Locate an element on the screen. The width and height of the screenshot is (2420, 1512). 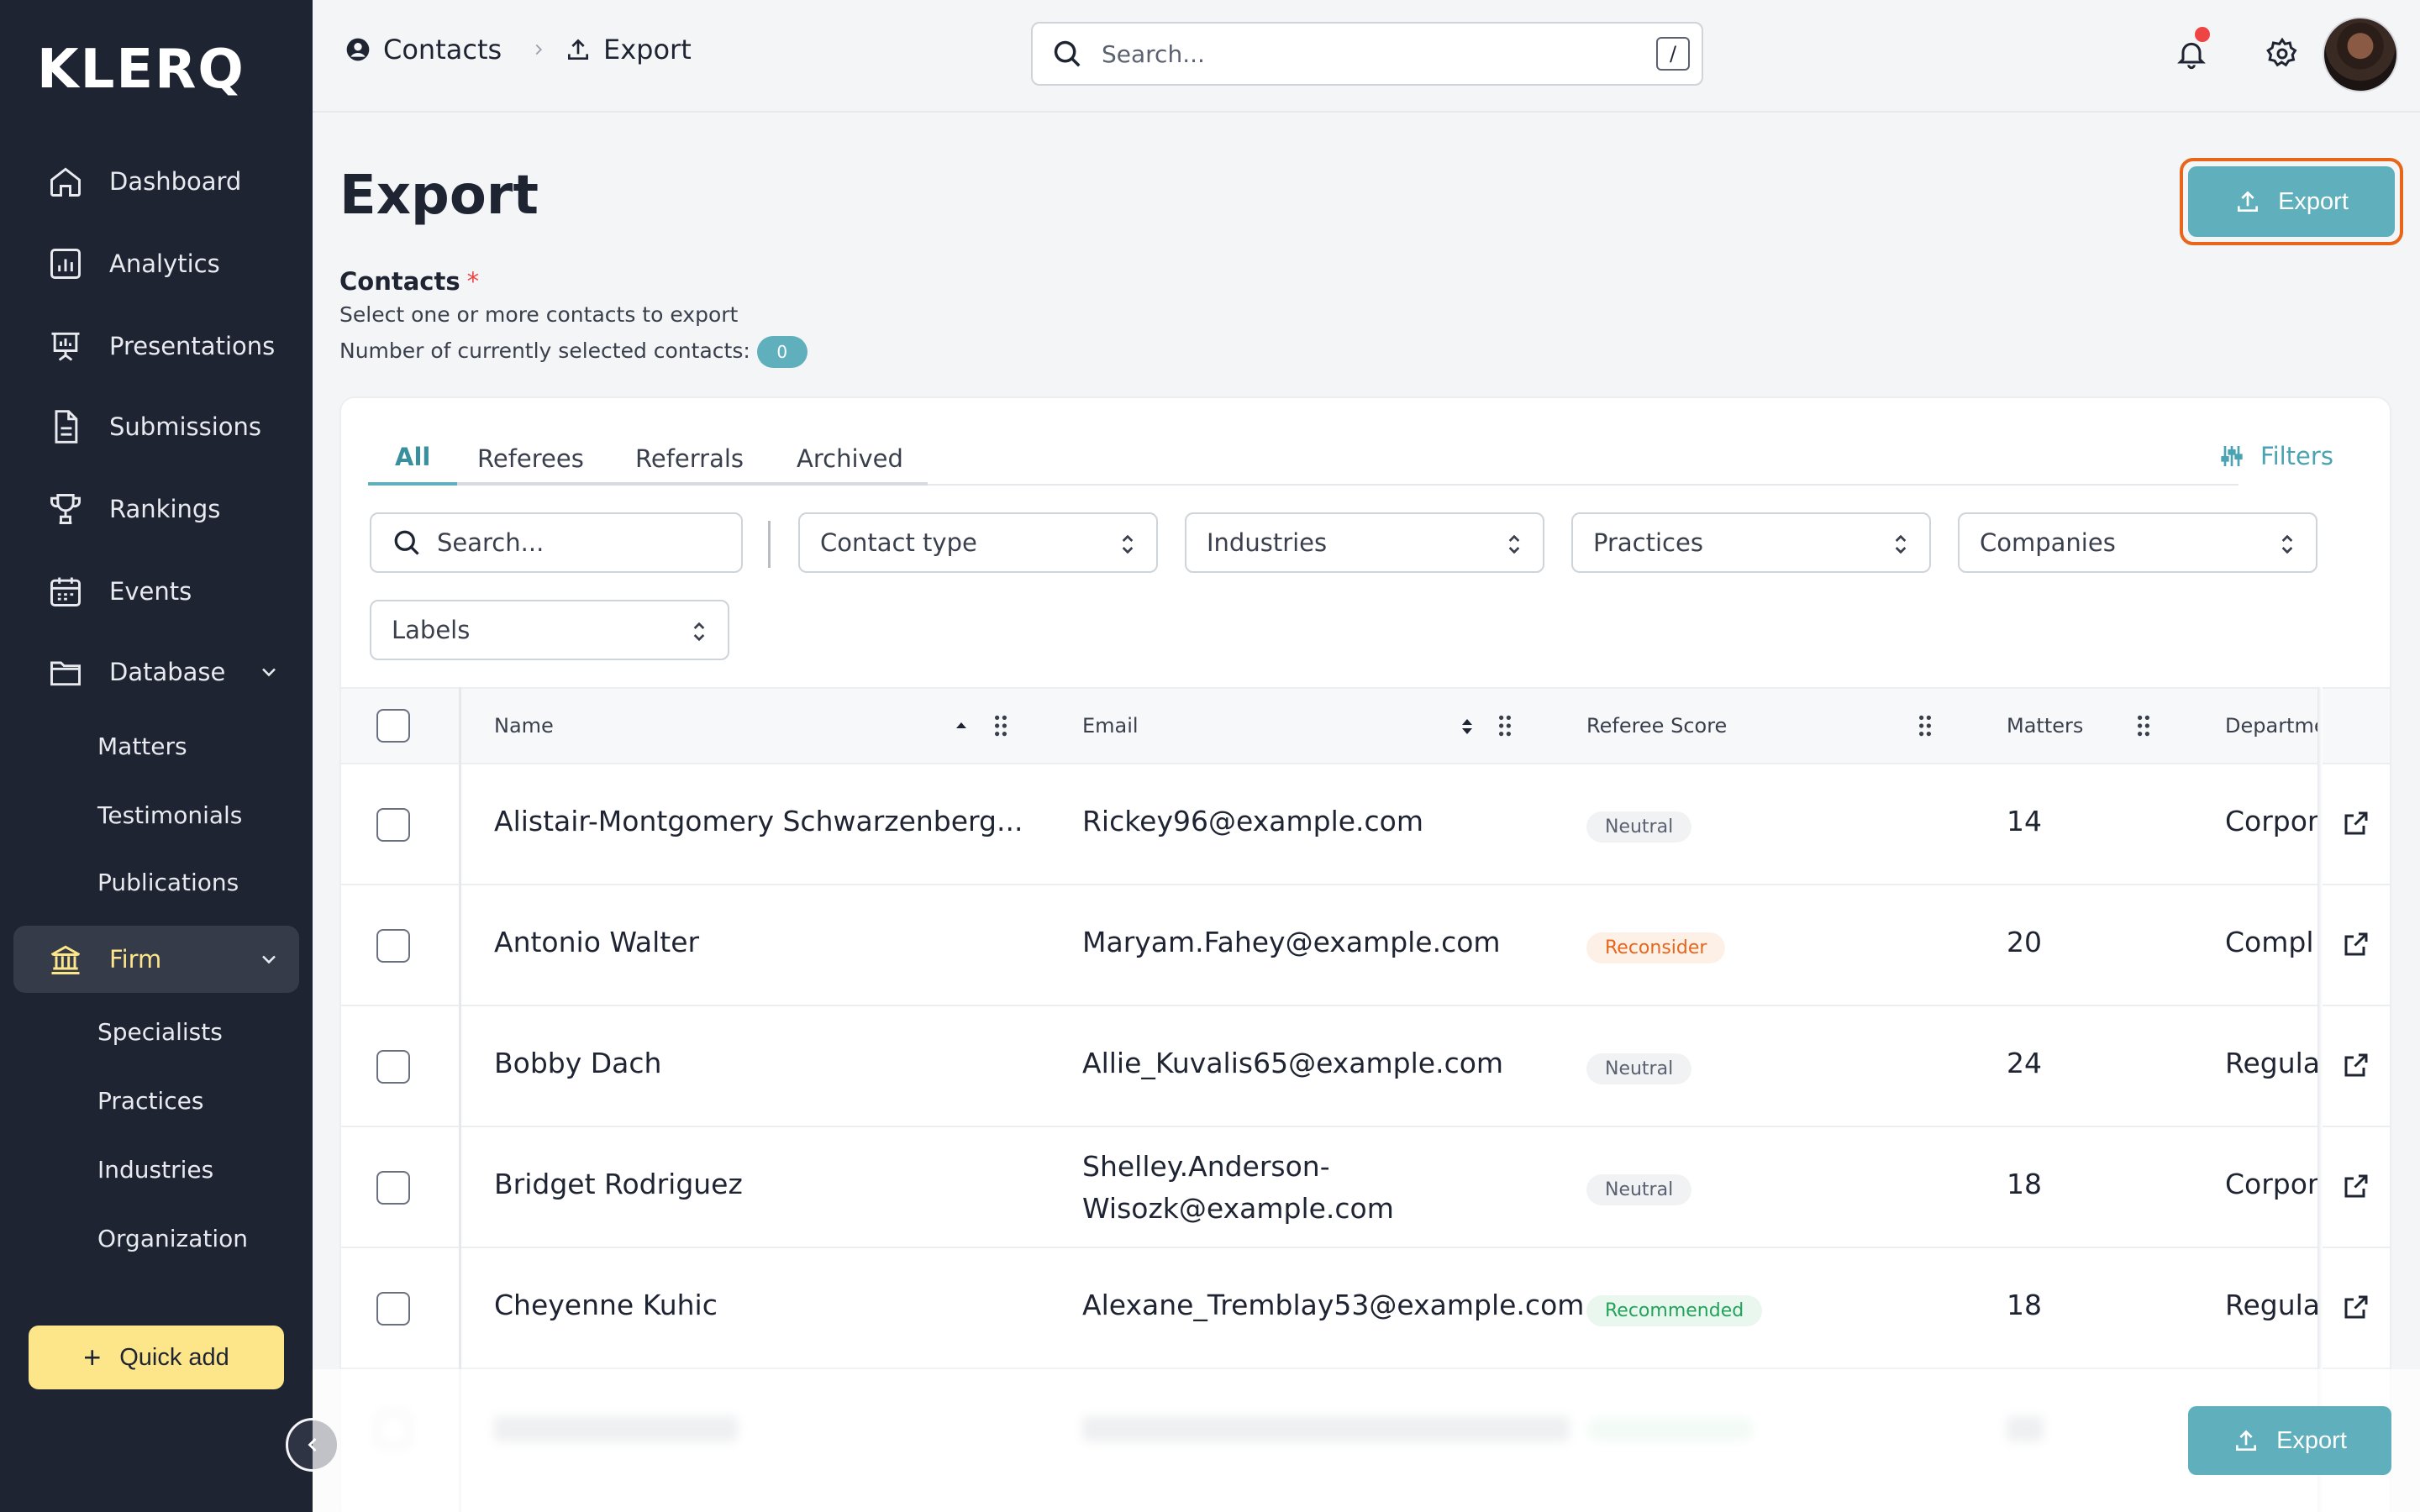
sidebar-subitem-practices: Practices is located at coordinates (150, 1101).